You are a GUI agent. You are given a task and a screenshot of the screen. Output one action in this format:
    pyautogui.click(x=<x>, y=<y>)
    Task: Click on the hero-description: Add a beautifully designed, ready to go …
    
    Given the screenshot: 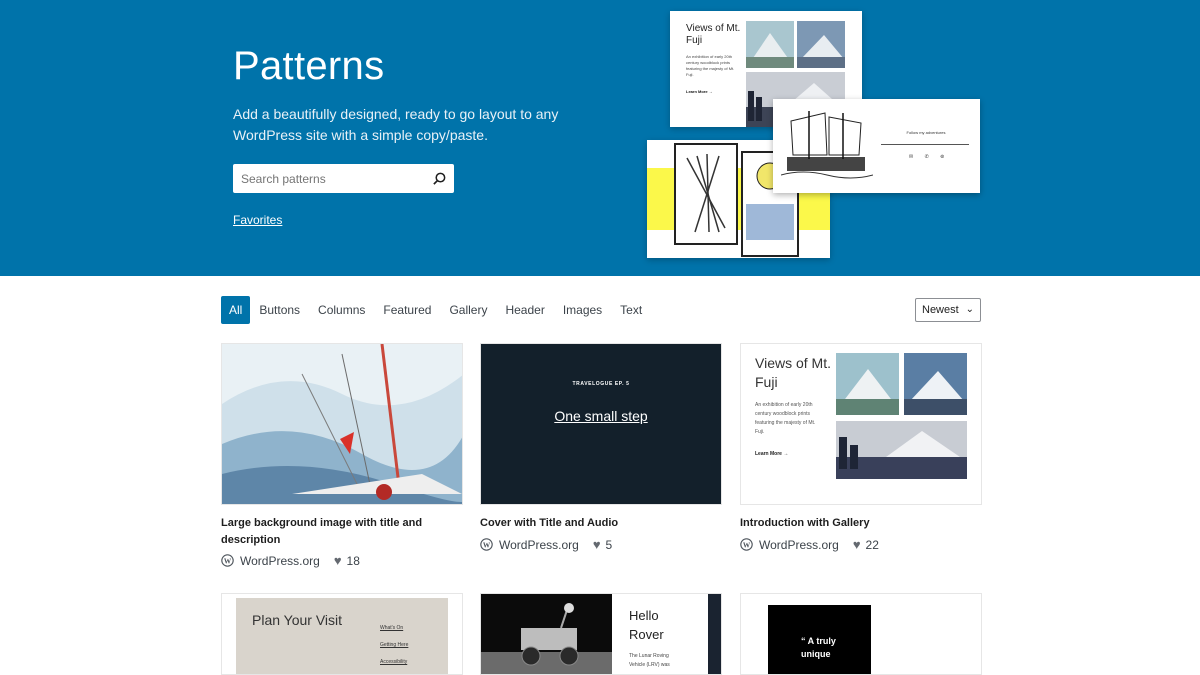 What is the action you would take?
    pyautogui.click(x=396, y=124)
    